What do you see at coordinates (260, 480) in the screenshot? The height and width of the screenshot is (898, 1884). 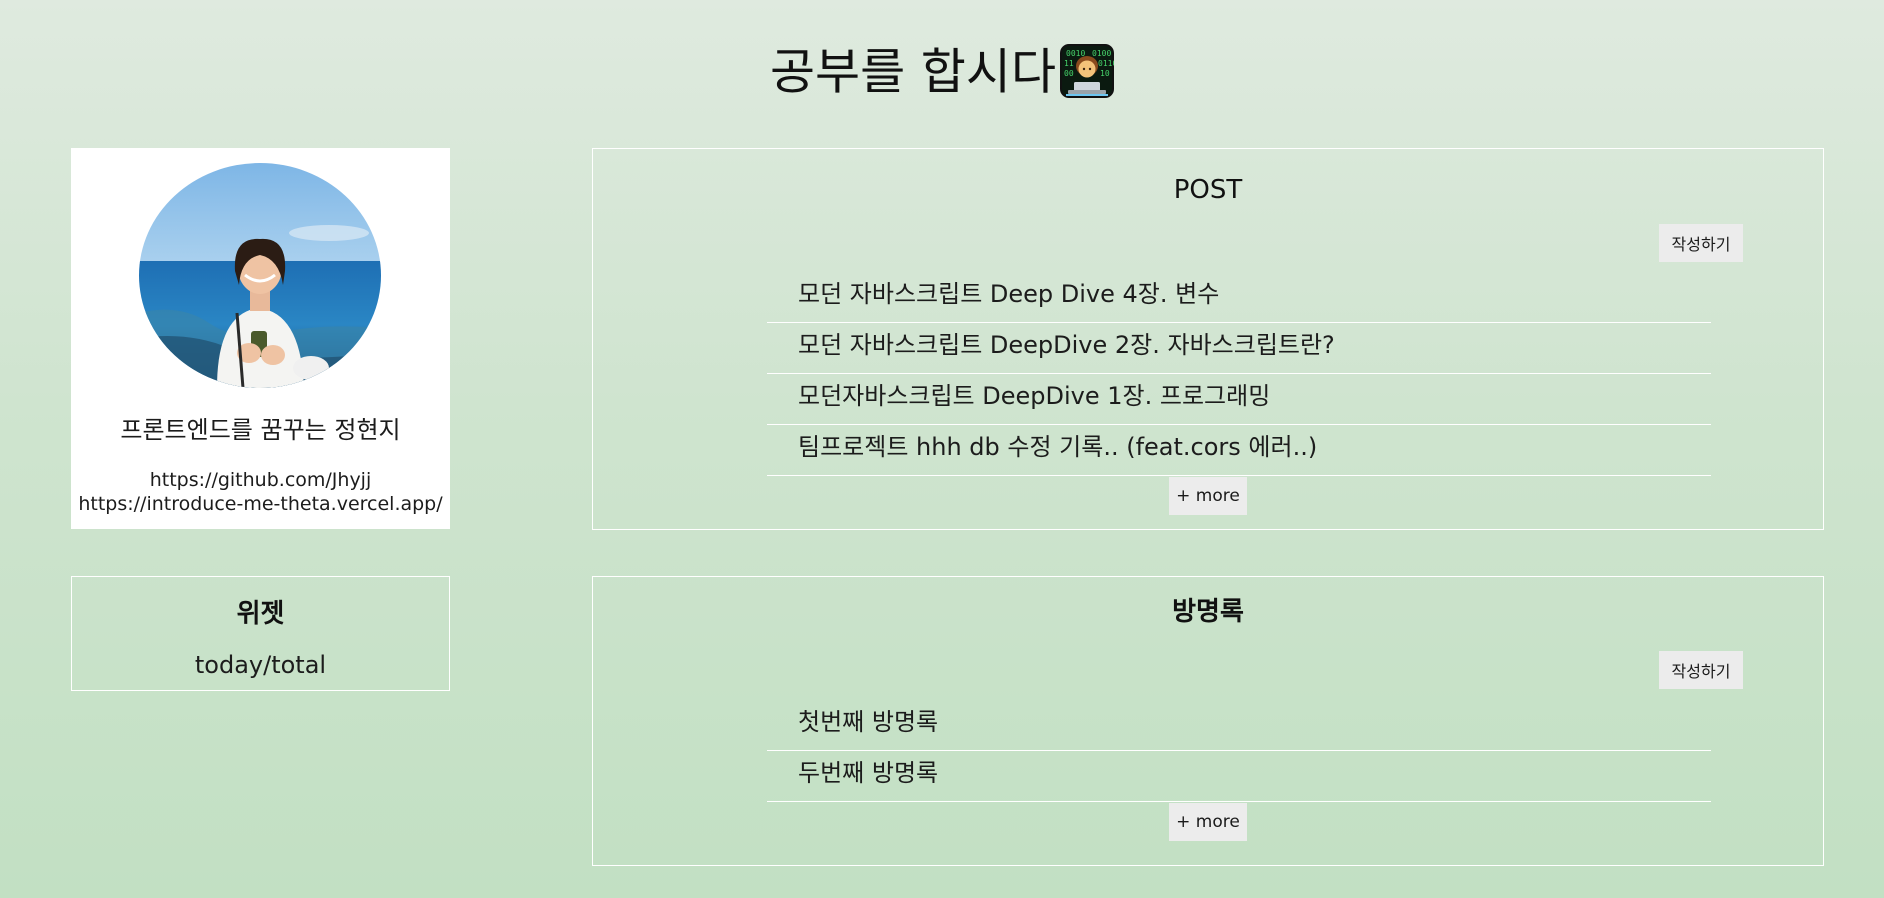 I see `github-link: https://github.com/Jhyjj` at bounding box center [260, 480].